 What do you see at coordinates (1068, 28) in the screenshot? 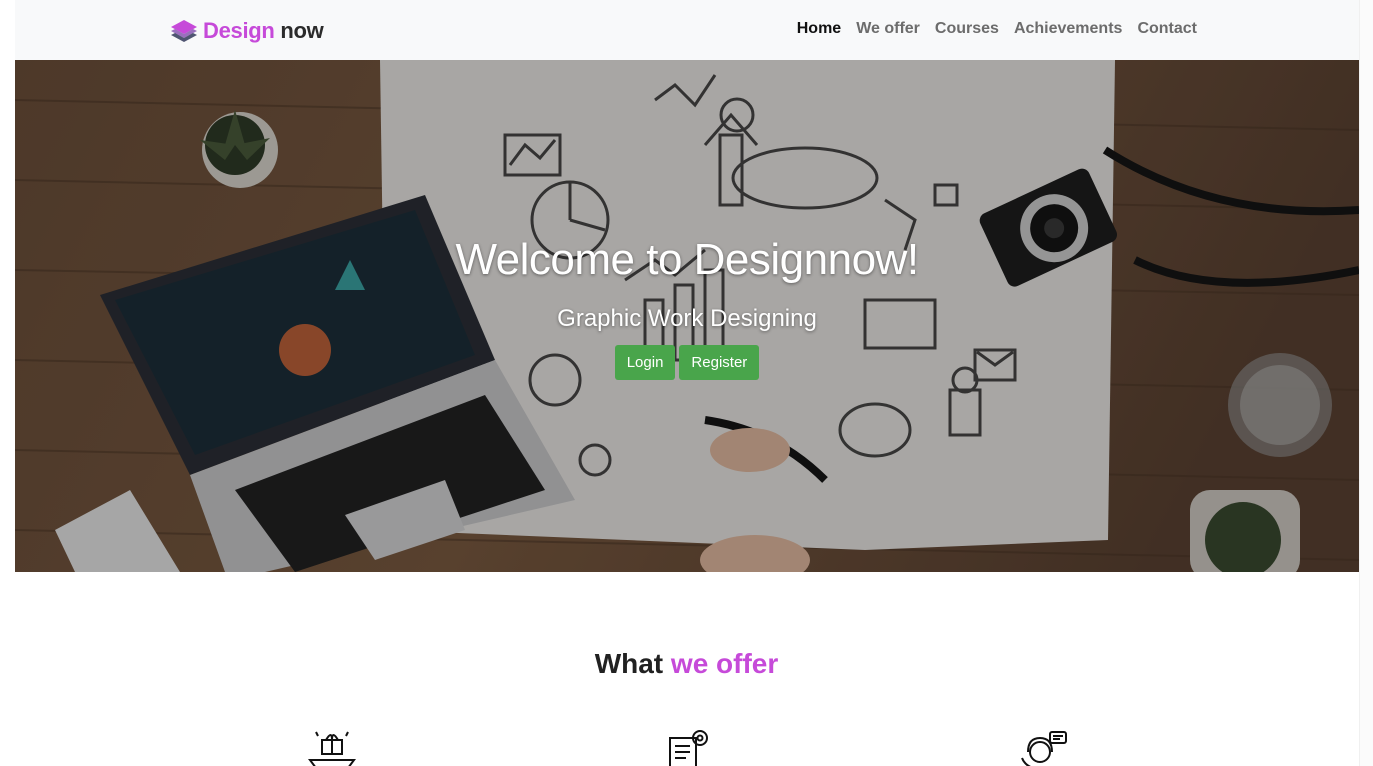
I see `nav-achievements: Achievements` at bounding box center [1068, 28].